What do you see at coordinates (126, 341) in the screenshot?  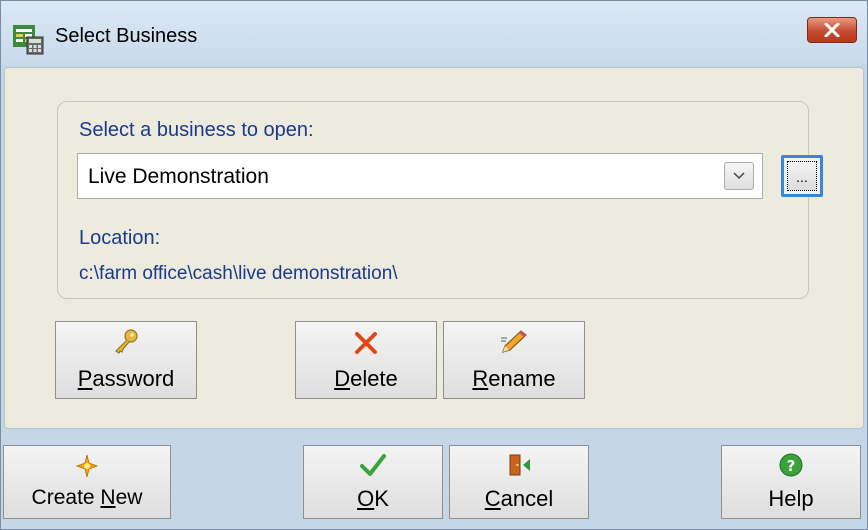 I see `key-icon` at bounding box center [126, 341].